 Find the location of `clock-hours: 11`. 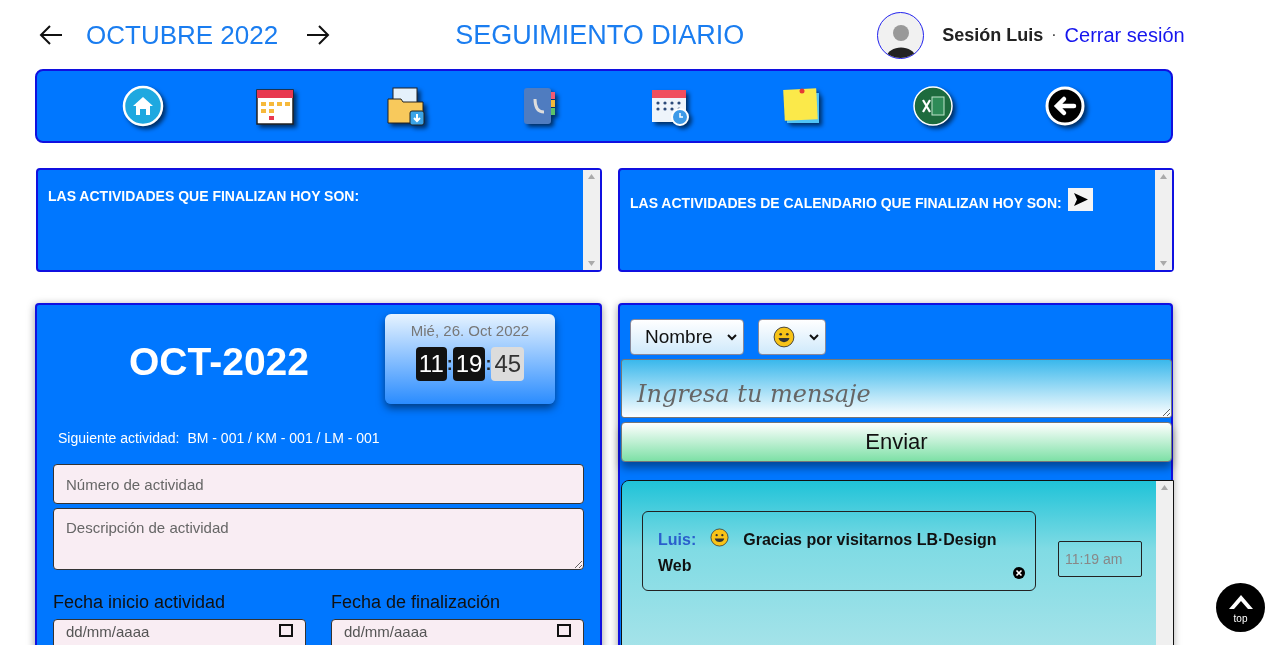

clock-hours: 11 is located at coordinates (431, 364).